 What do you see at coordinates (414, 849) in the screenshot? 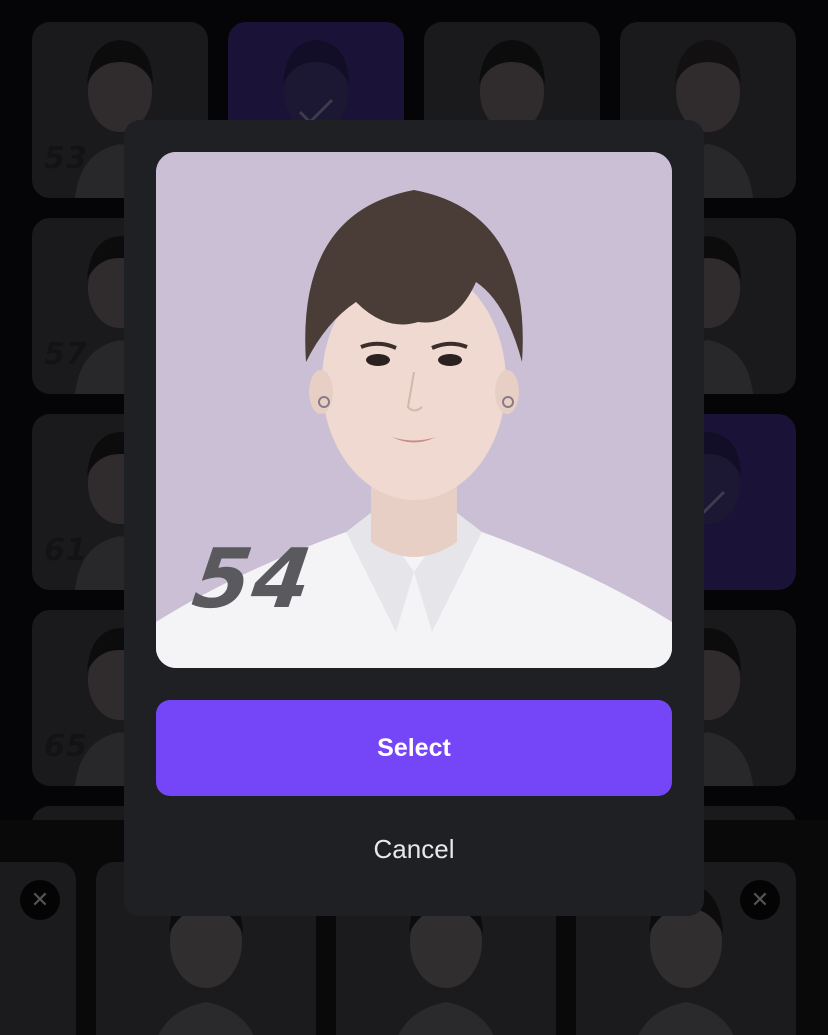
I see `cancel-button: Cancel` at bounding box center [414, 849].